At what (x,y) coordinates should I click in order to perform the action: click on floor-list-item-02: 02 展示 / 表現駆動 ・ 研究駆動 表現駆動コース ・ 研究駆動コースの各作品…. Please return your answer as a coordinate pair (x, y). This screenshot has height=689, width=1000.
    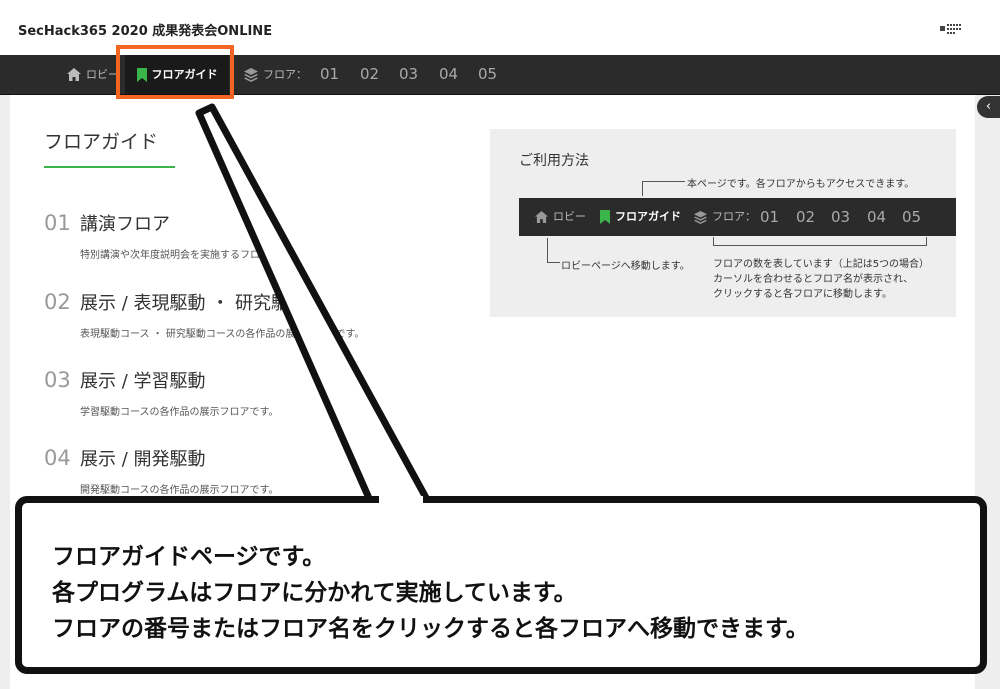
    Looking at the image, I should click on (204, 314).